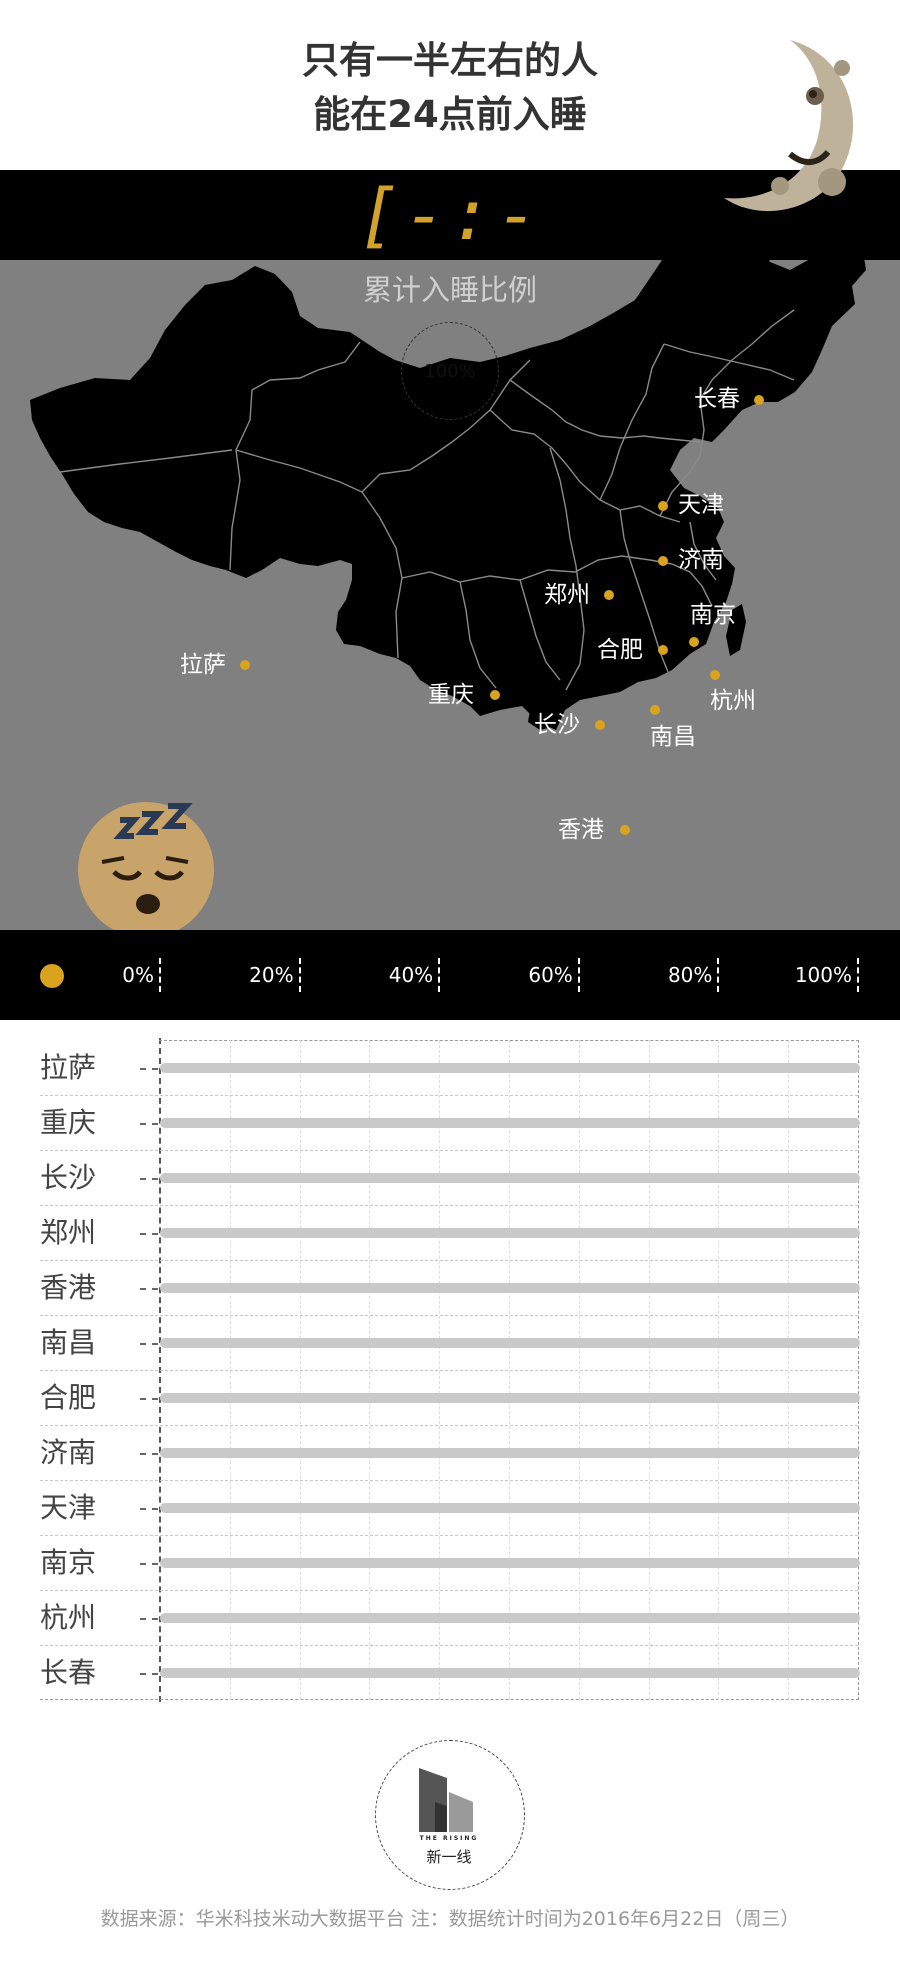  What do you see at coordinates (663, 506) in the screenshot?
I see `city-dot-tianjin` at bounding box center [663, 506].